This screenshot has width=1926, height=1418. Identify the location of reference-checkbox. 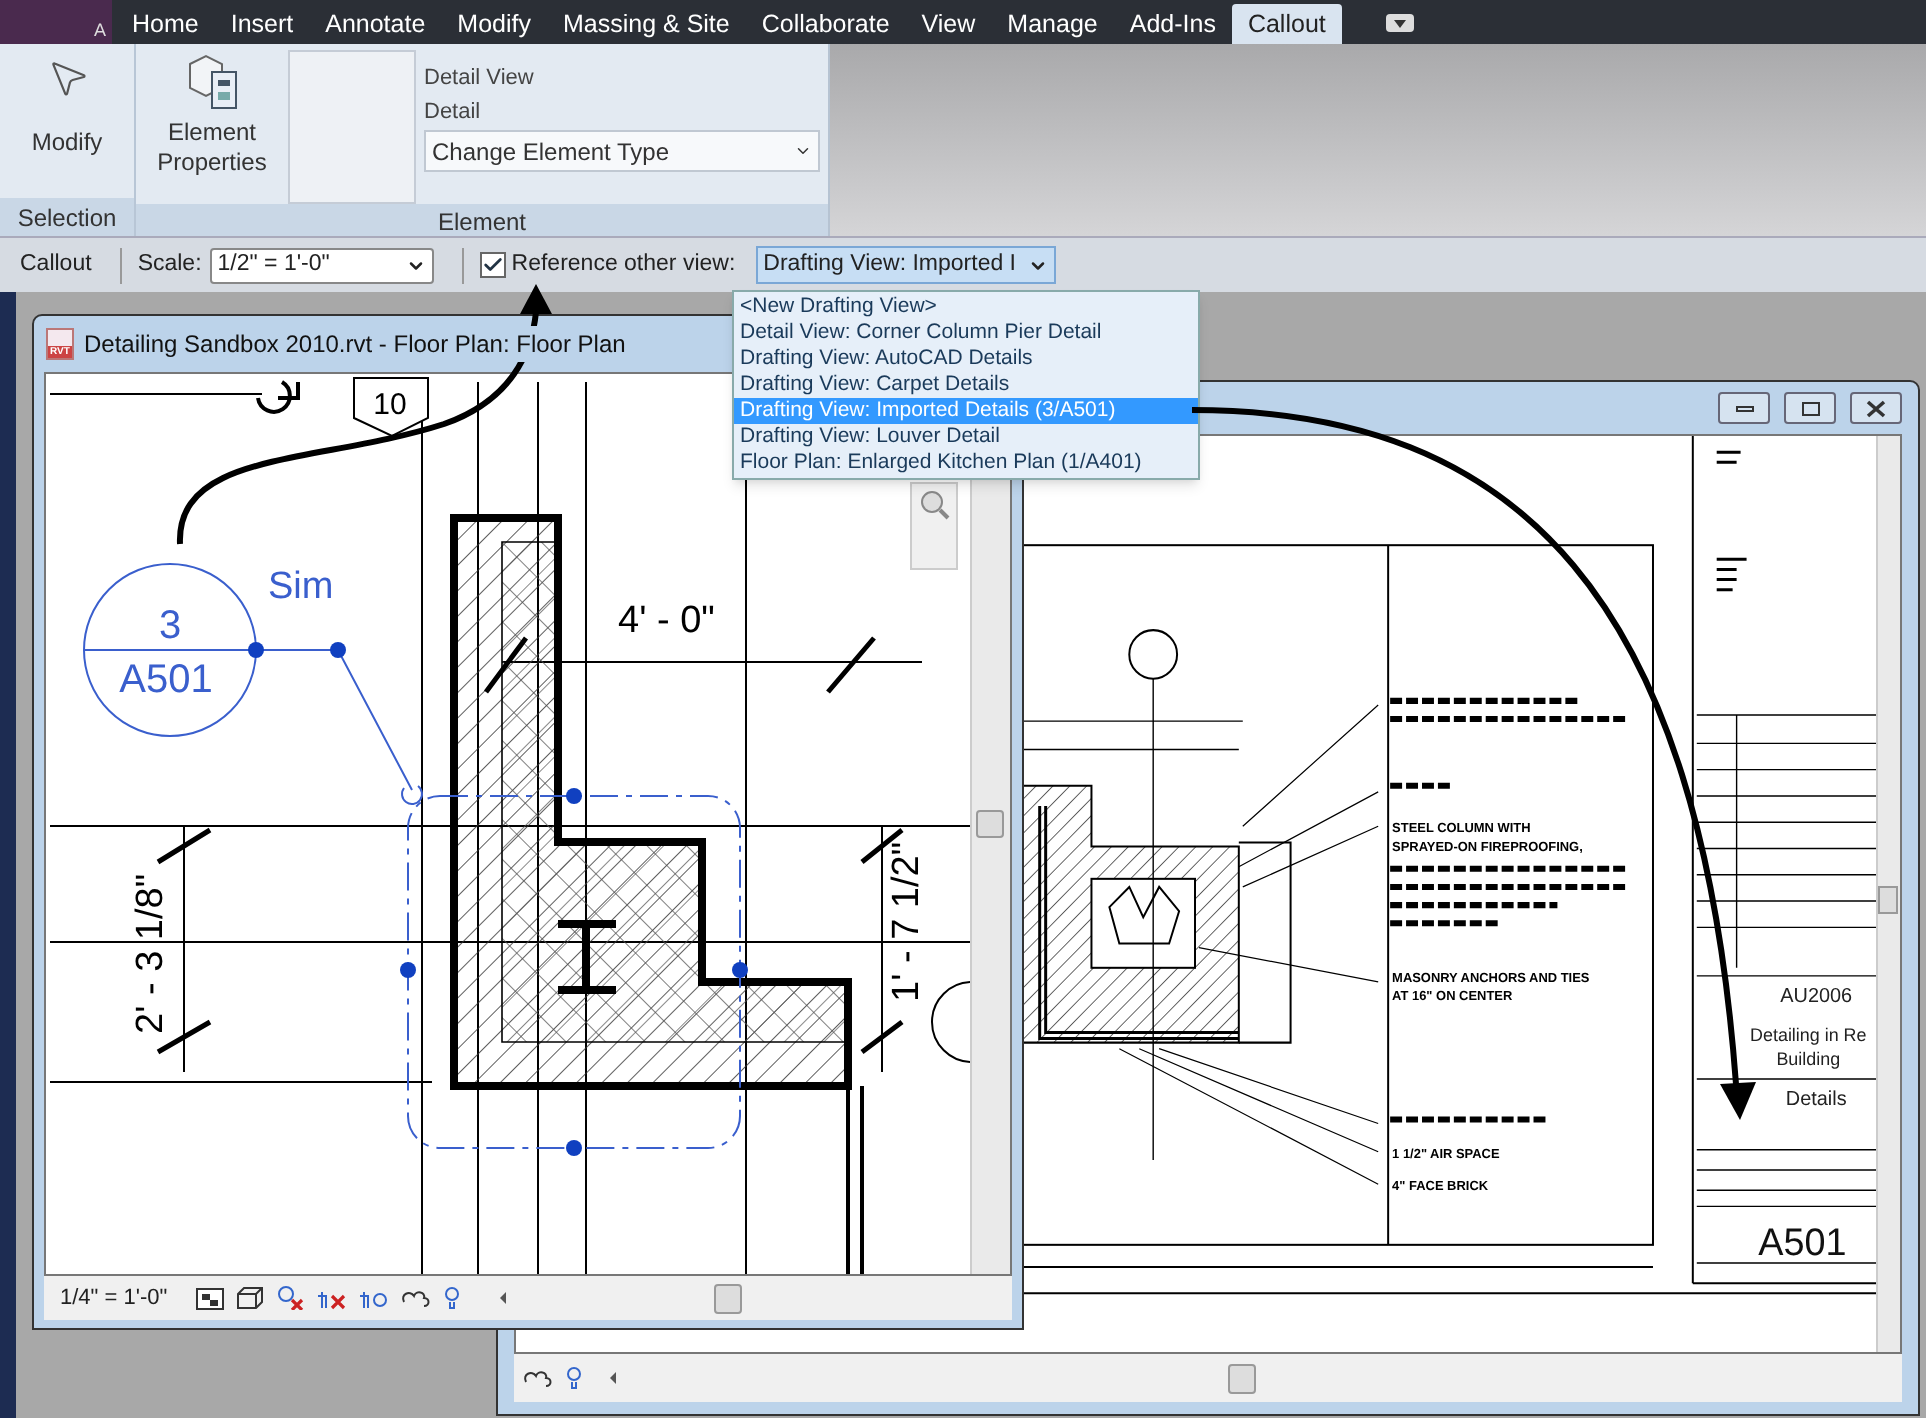
(492, 265).